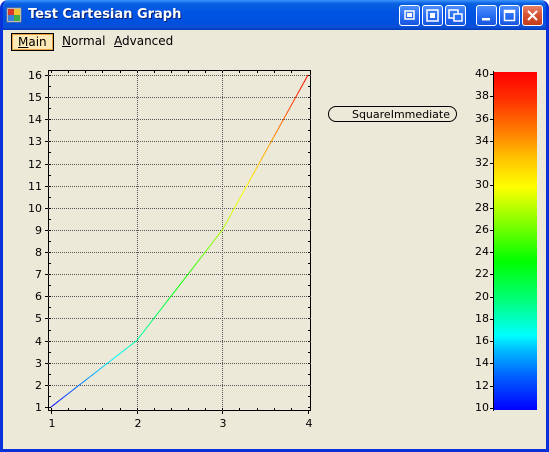 The height and width of the screenshot is (452, 549). Describe the element at coordinates (35, 208) in the screenshot. I see `y-tick-label: 10` at that location.